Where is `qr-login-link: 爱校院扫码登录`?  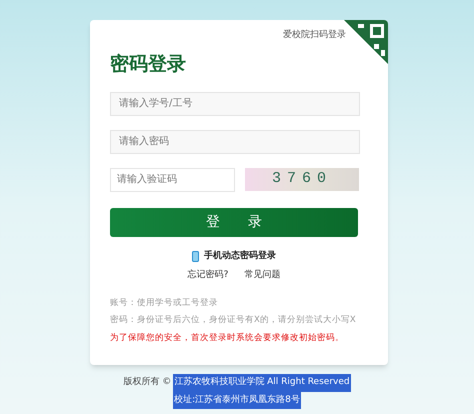
qr-login-link: 爱校院扫码登录 is located at coordinates (314, 35).